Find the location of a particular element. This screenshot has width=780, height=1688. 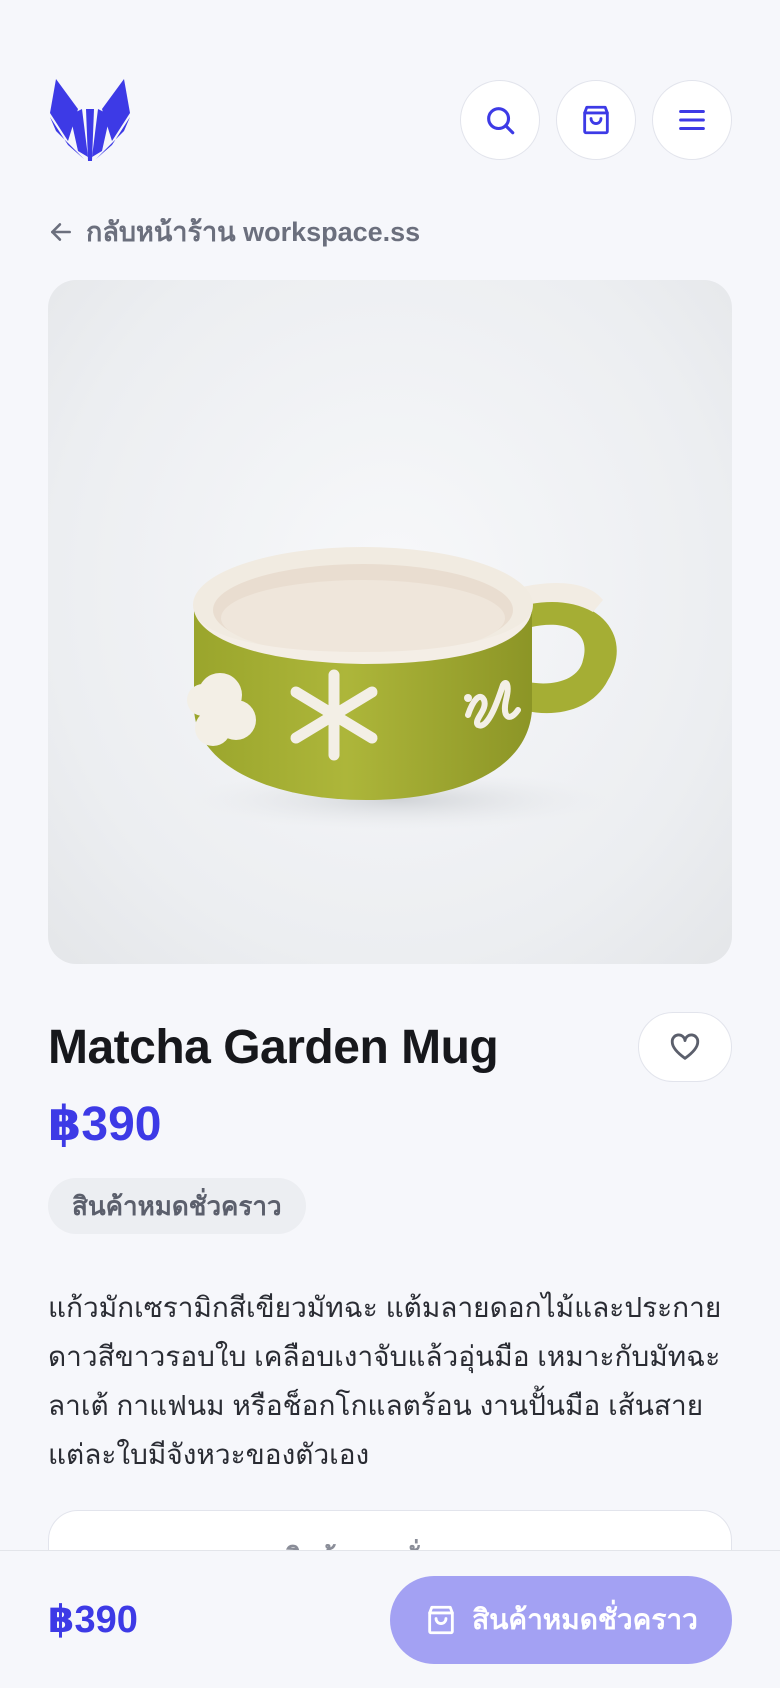

fox-logo is located at coordinates (90, 120).